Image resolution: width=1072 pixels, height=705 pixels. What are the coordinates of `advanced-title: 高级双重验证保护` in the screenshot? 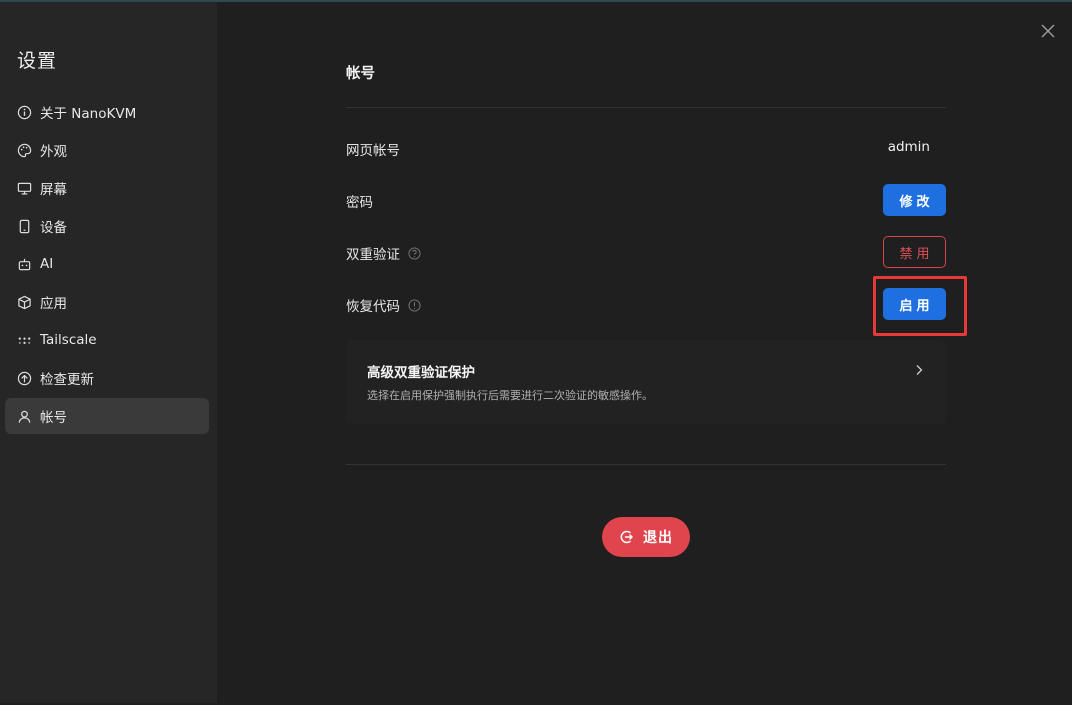 It's located at (421, 373).